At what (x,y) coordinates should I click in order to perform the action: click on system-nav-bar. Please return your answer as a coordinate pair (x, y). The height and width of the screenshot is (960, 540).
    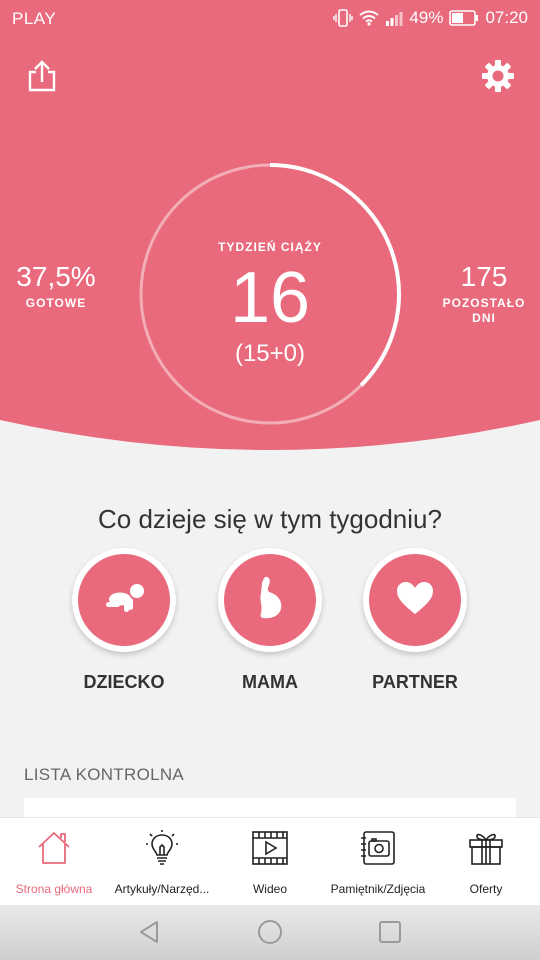
    Looking at the image, I should click on (270, 932).